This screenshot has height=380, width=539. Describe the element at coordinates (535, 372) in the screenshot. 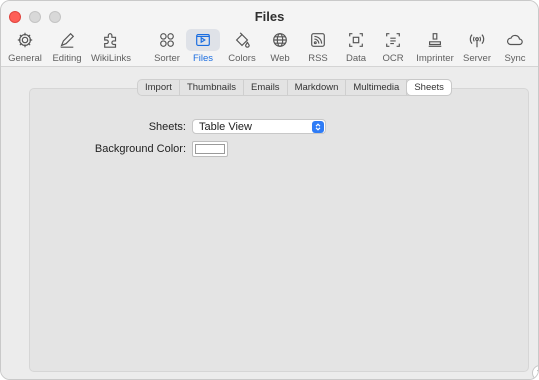

I see `help-button: ?` at that location.